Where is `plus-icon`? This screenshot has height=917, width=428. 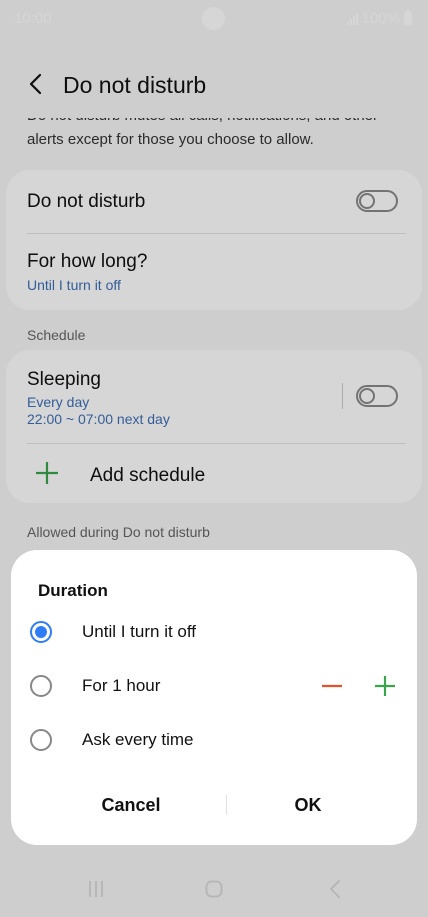 plus-icon is located at coordinates (385, 686).